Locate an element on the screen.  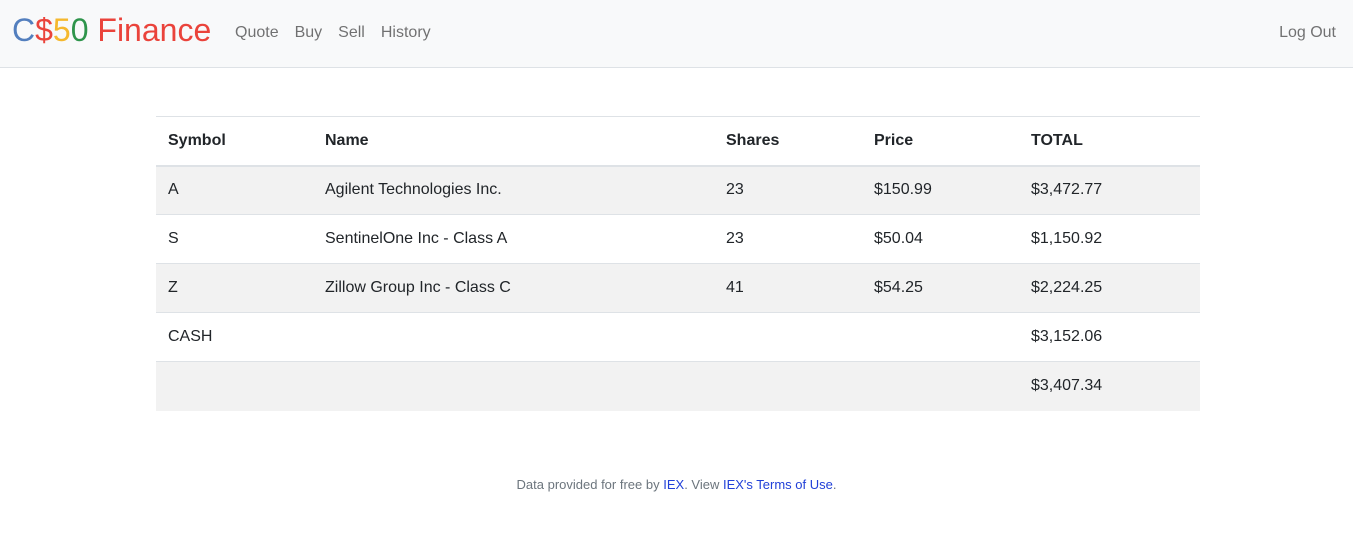
header-total: TOTAL is located at coordinates (1057, 140).